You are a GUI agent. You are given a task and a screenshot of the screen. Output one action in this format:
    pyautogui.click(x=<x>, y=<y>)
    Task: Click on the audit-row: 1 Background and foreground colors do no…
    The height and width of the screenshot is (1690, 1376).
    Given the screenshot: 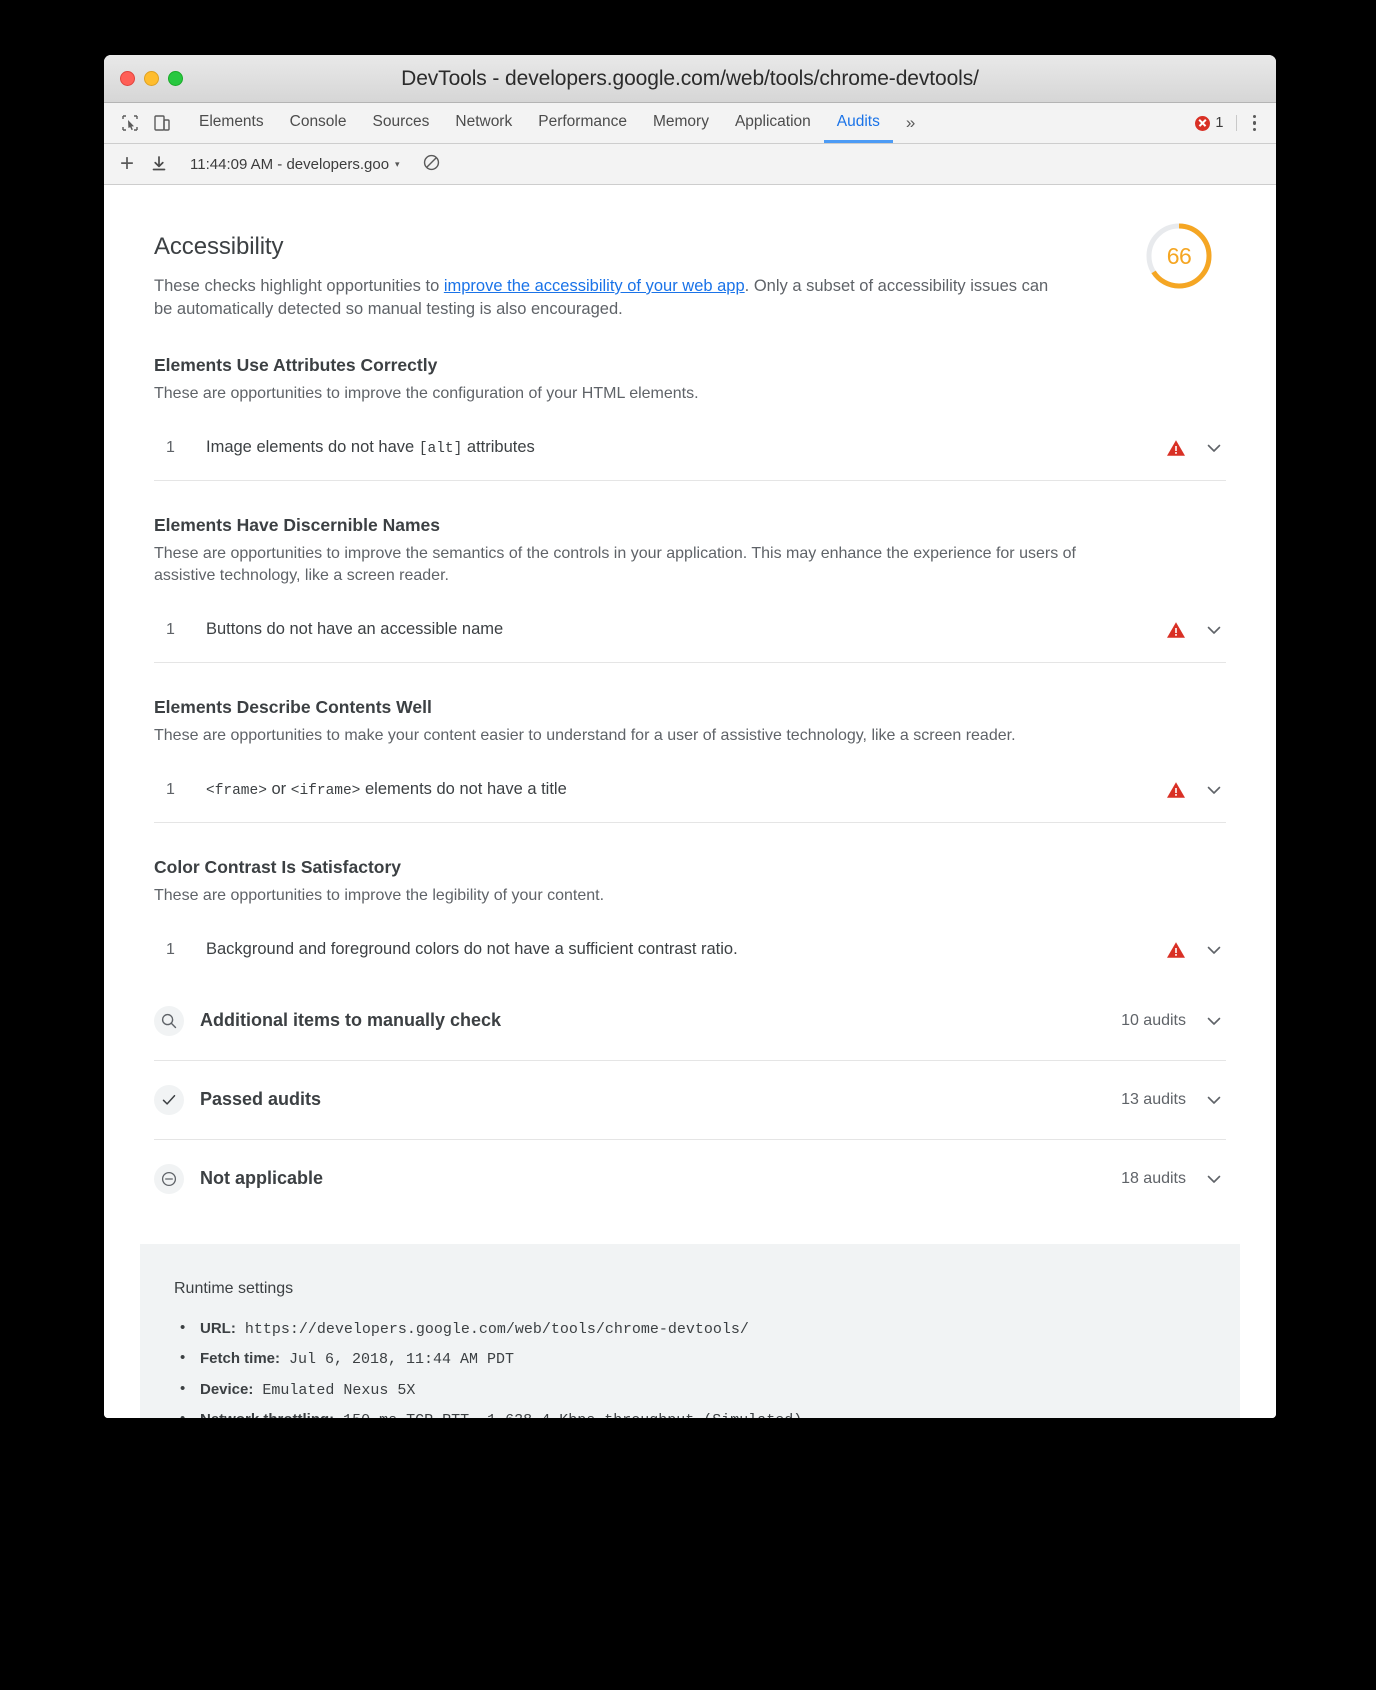 What is the action you would take?
    pyautogui.click(x=697, y=950)
    